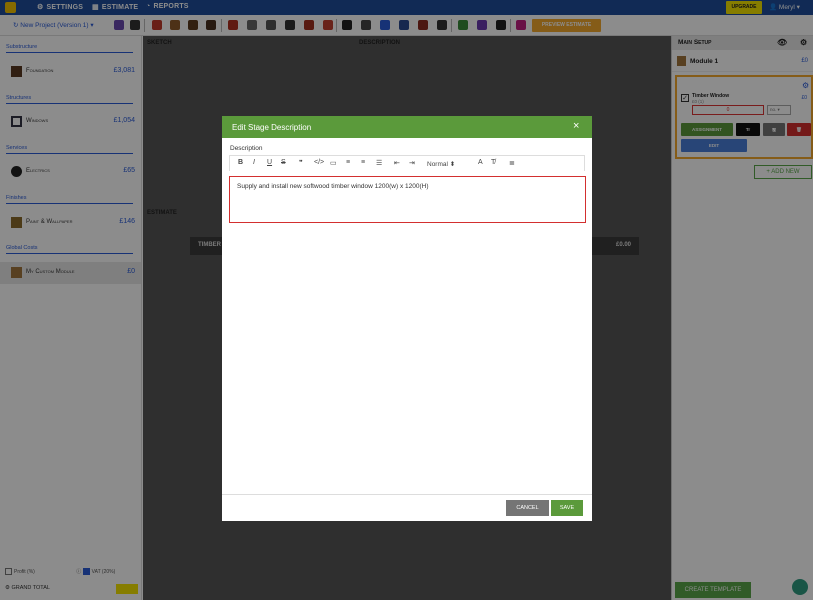  Describe the element at coordinates (319, 162) in the screenshot. I see `code-icon: </>` at that location.